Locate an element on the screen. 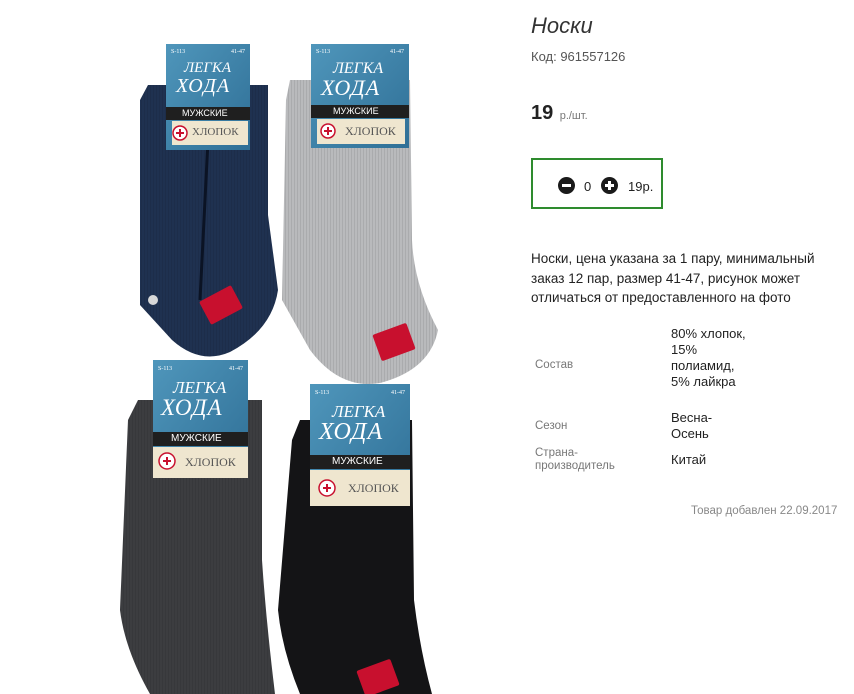 This screenshot has height=694, width=854. quantity-total: 19р. is located at coordinates (641, 186).